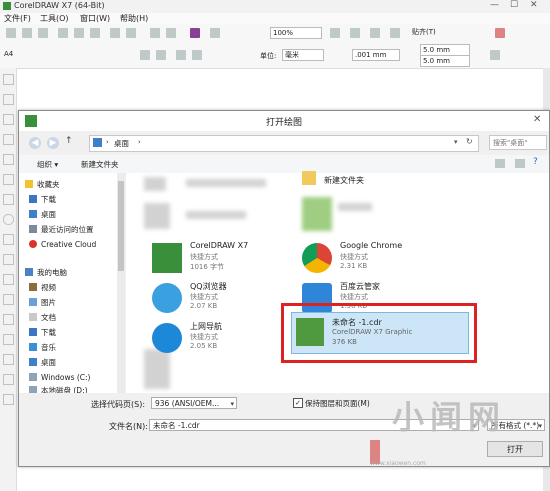  Describe the element at coordinates (379, 333) in the screenshot. I see `annotation-highlight-box` at that location.